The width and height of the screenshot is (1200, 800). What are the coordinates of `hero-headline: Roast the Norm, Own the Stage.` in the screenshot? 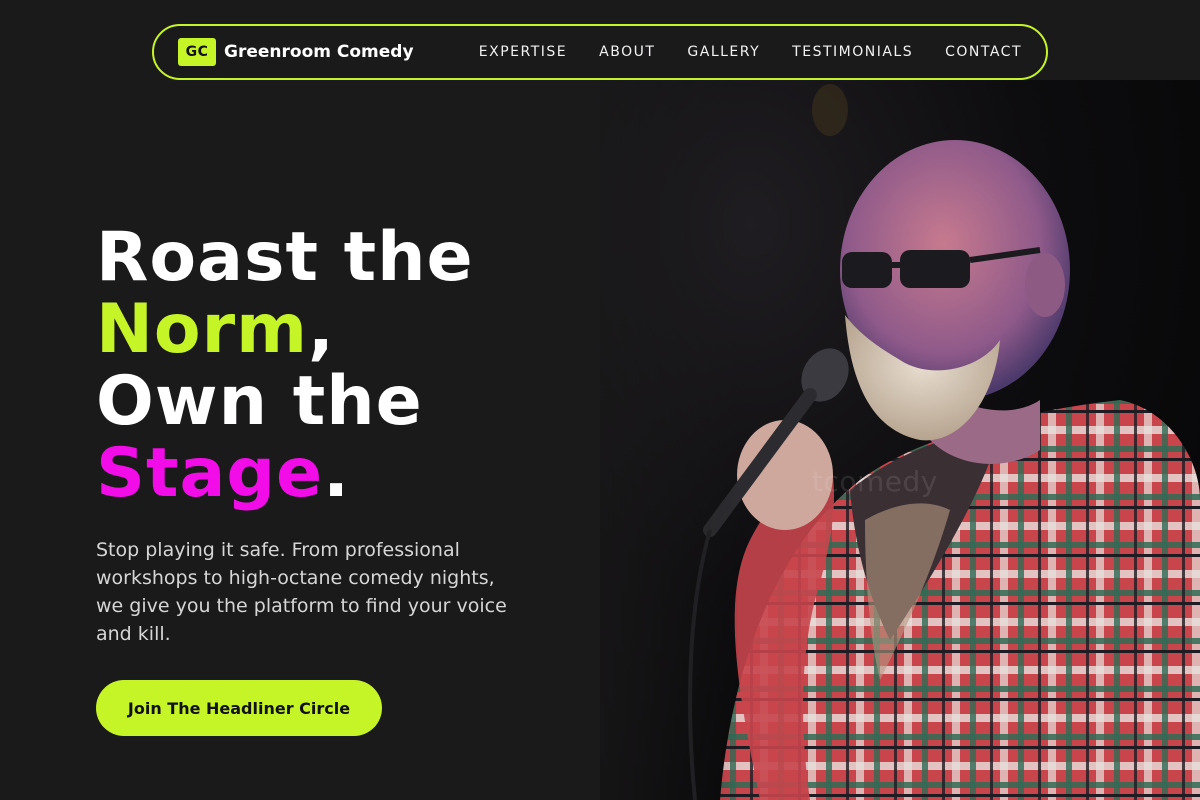 It's located at (285, 366).